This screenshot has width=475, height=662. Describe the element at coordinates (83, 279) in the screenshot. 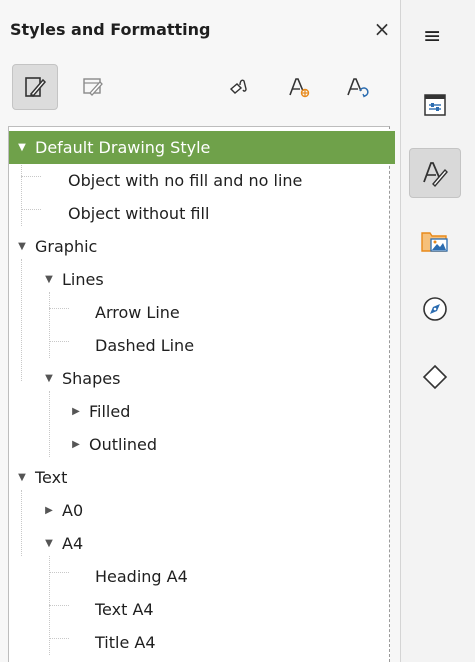

I see `tree-item-label: Lines` at that location.